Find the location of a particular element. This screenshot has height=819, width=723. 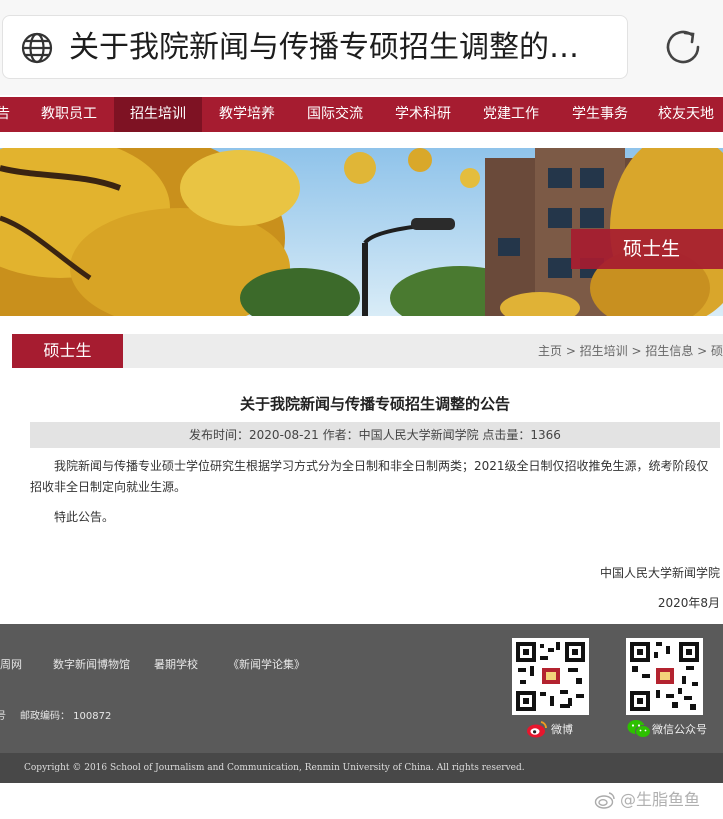

nav-item-student-affairs: 学生事务 is located at coordinates (600, 114).